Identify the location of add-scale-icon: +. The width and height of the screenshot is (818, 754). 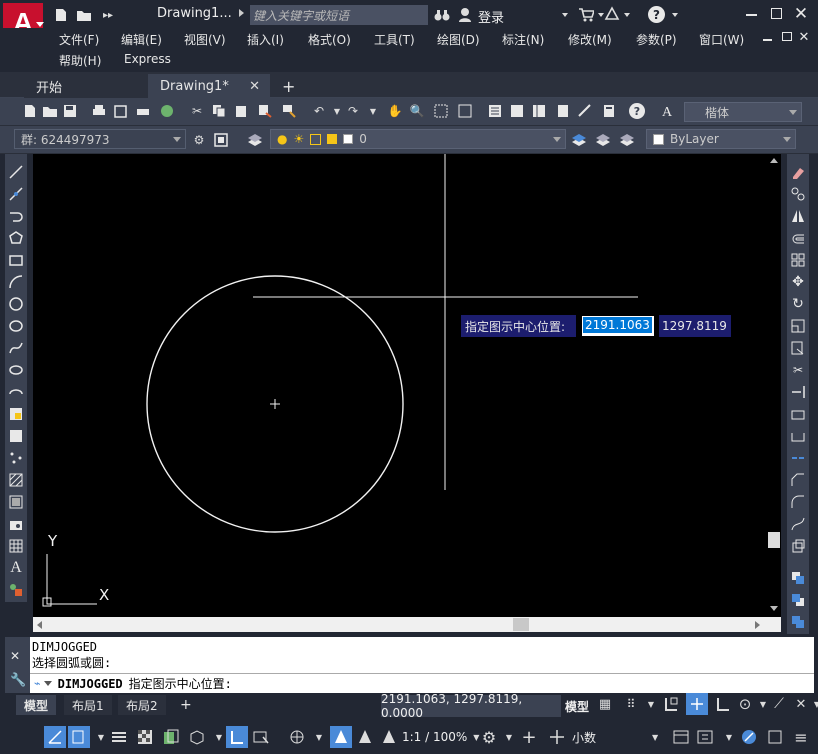
(529, 737).